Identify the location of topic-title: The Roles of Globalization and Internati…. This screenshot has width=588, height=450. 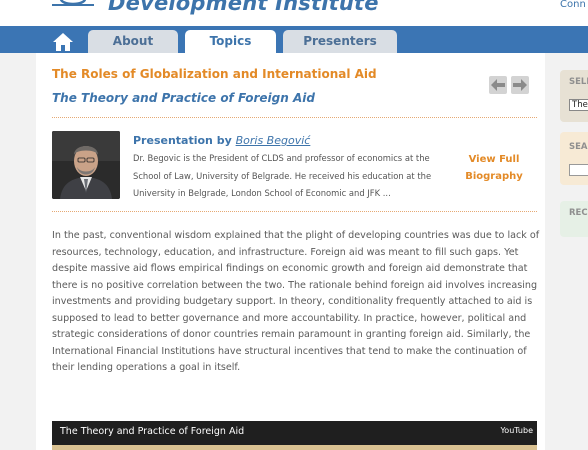
(214, 74).